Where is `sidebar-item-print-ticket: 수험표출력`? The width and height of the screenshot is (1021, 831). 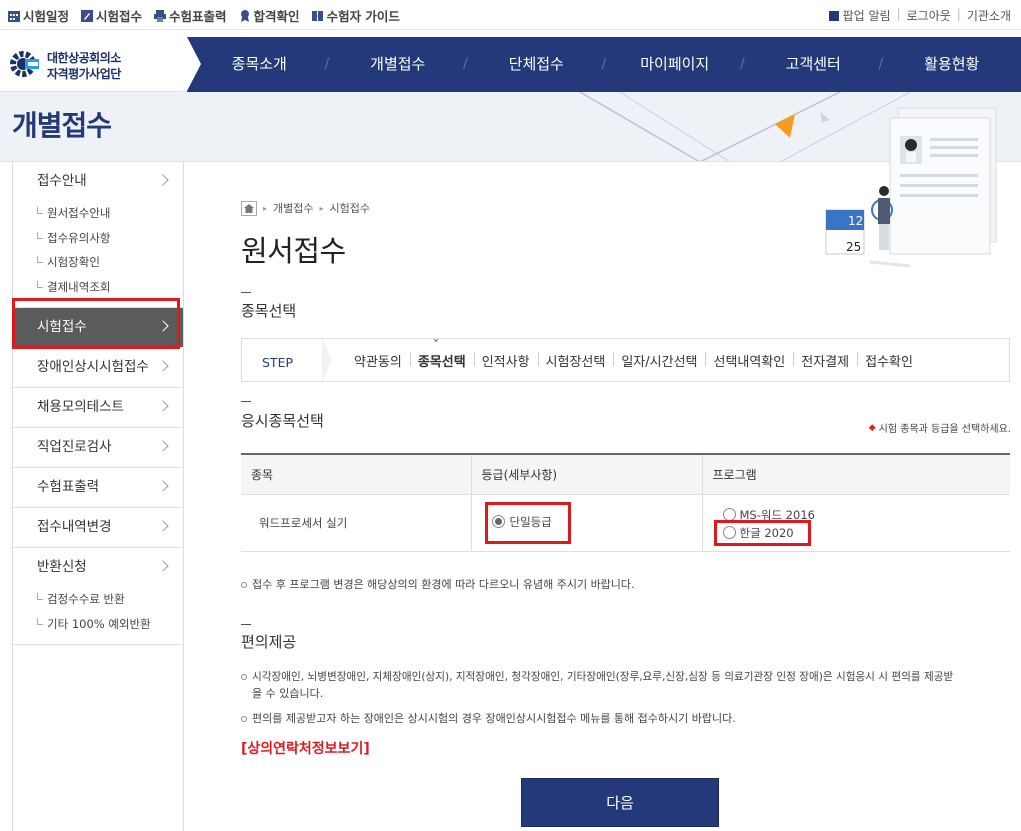
sidebar-item-print-ticket: 수험표출력 is located at coordinates (98, 487).